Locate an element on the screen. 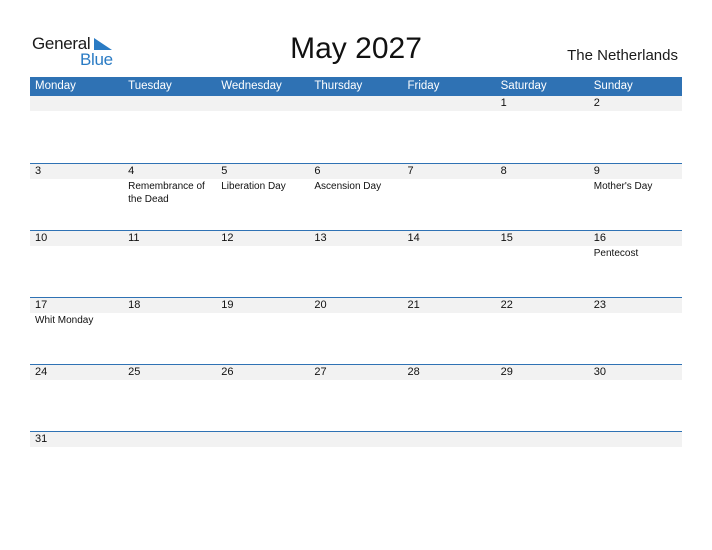  day-cell: 25 is located at coordinates (169, 373).